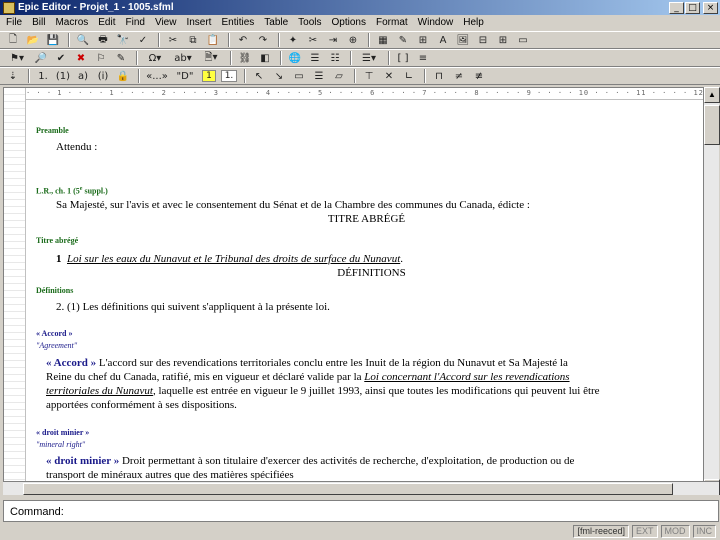 This screenshot has height=540, width=720. I want to click on find-icon: 🔭, so click(123, 40).